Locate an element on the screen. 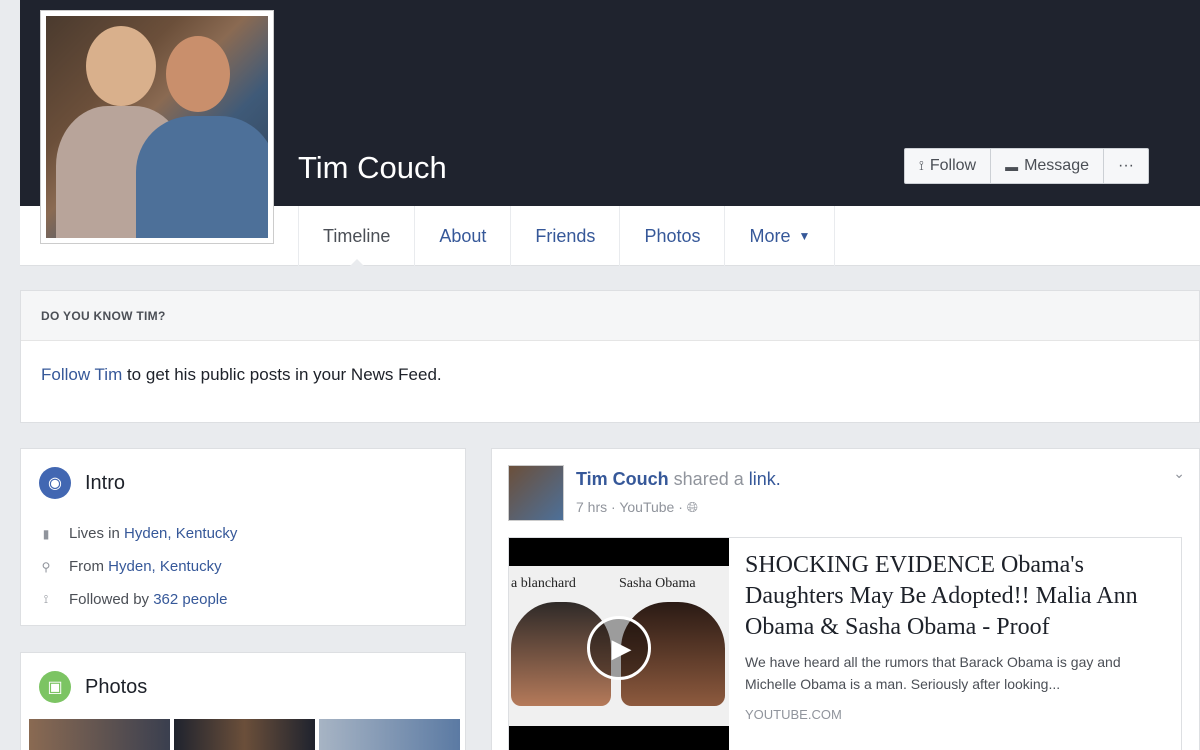 This screenshot has height=750, width=1200. tab-timeline-label: Timeline is located at coordinates (357, 235).